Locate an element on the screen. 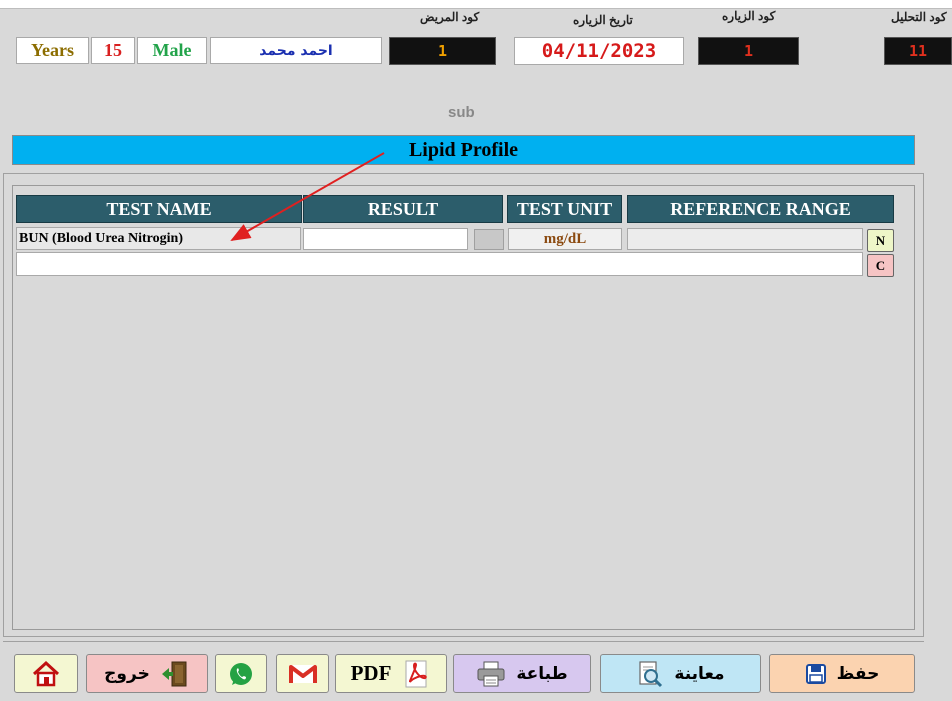  preview-button: معاينة is located at coordinates (680, 673).